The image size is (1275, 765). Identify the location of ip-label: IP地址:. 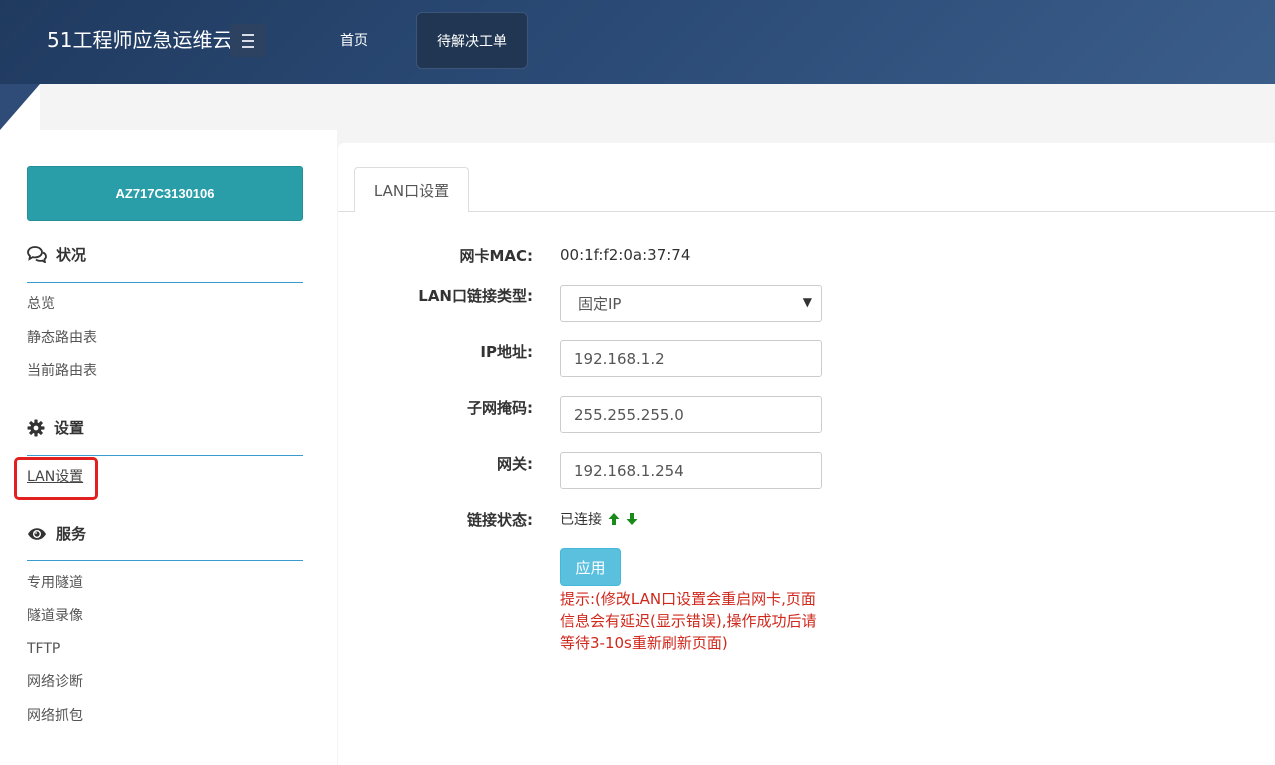
(506, 352).